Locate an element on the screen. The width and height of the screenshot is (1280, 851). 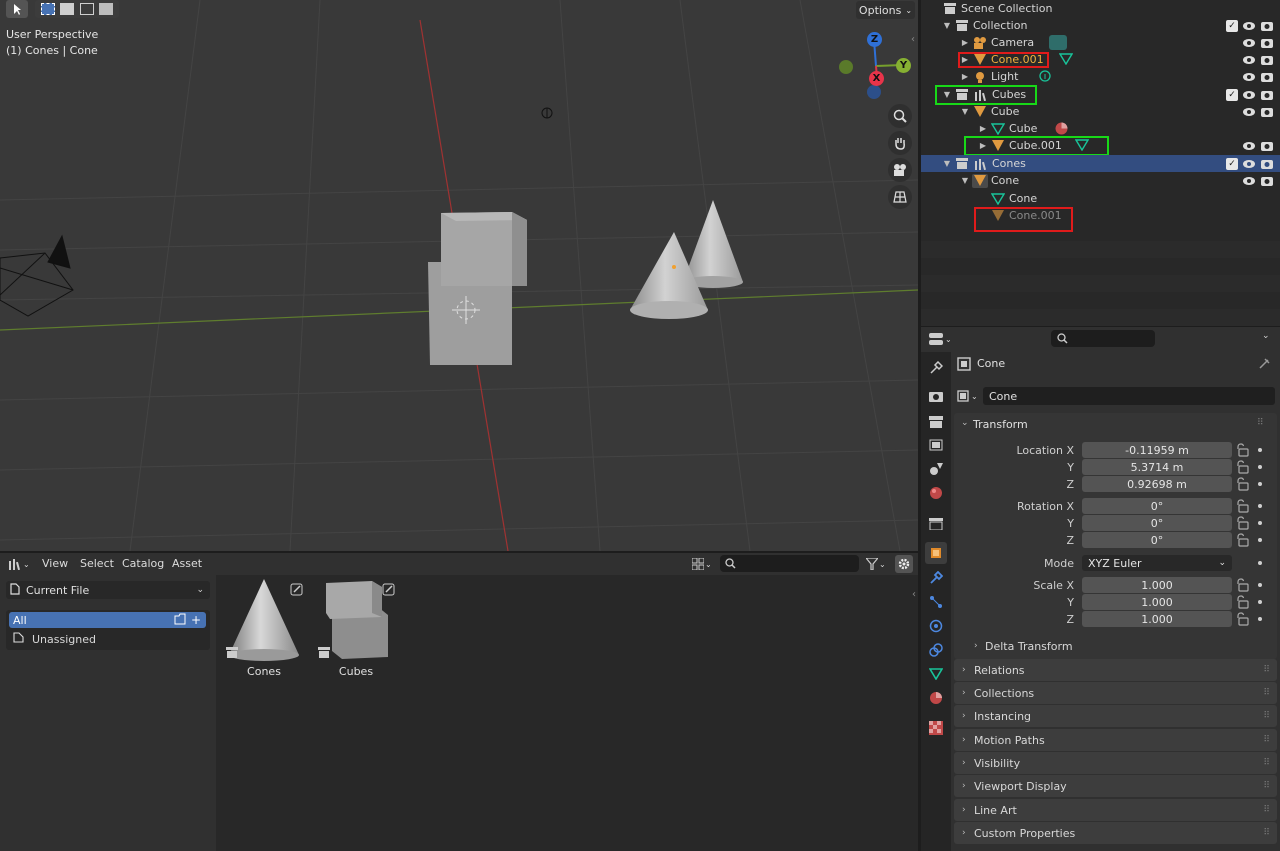
relations-panel: › Relations ⠿ is located at coordinates (1115, 670).